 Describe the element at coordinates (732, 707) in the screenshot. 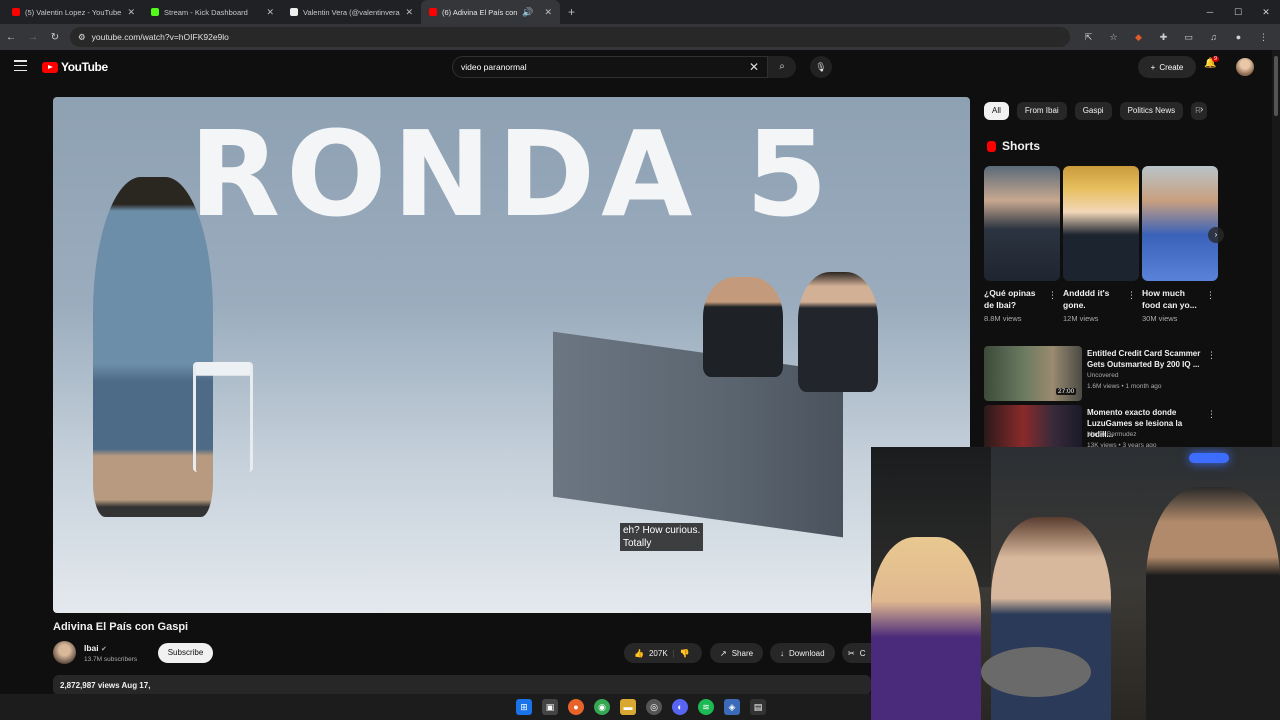

I see `app-icon: ◈` at that location.